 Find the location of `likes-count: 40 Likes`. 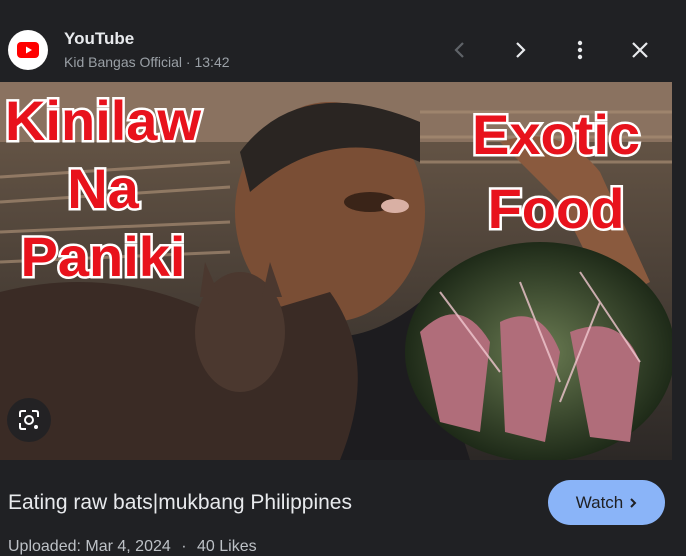

likes-count: 40 Likes is located at coordinates (227, 546).